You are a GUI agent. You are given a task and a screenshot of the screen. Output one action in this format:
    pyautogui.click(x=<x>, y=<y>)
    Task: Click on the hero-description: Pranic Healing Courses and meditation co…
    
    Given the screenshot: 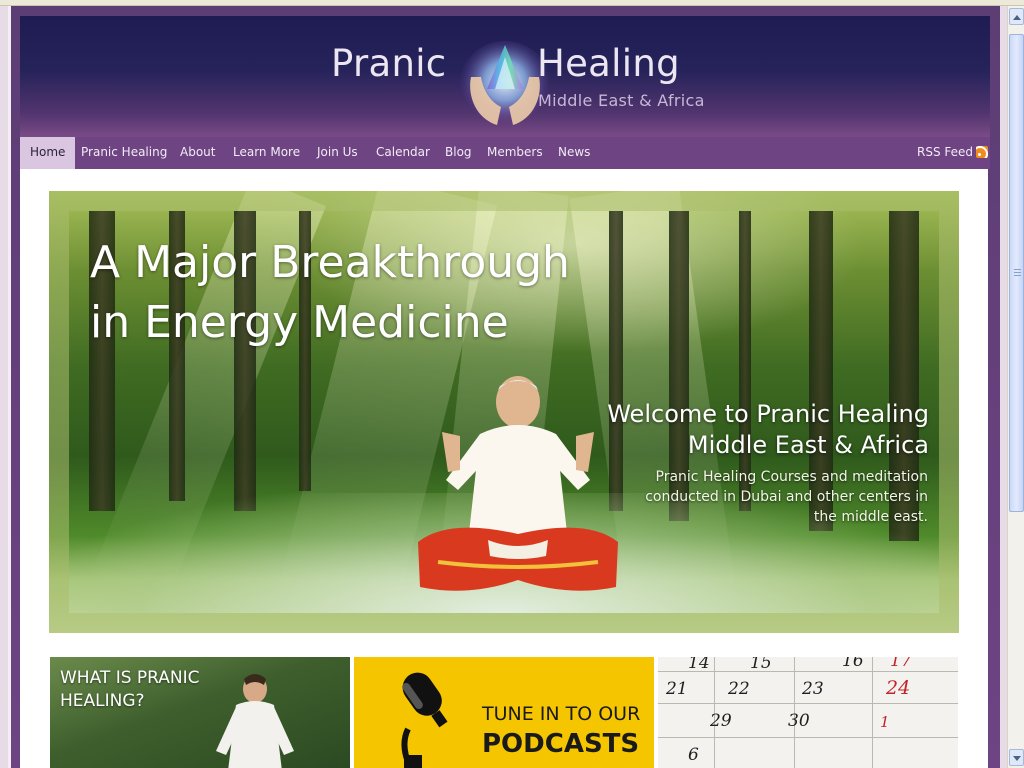 What is the action you would take?
    pyautogui.click(x=786, y=497)
    